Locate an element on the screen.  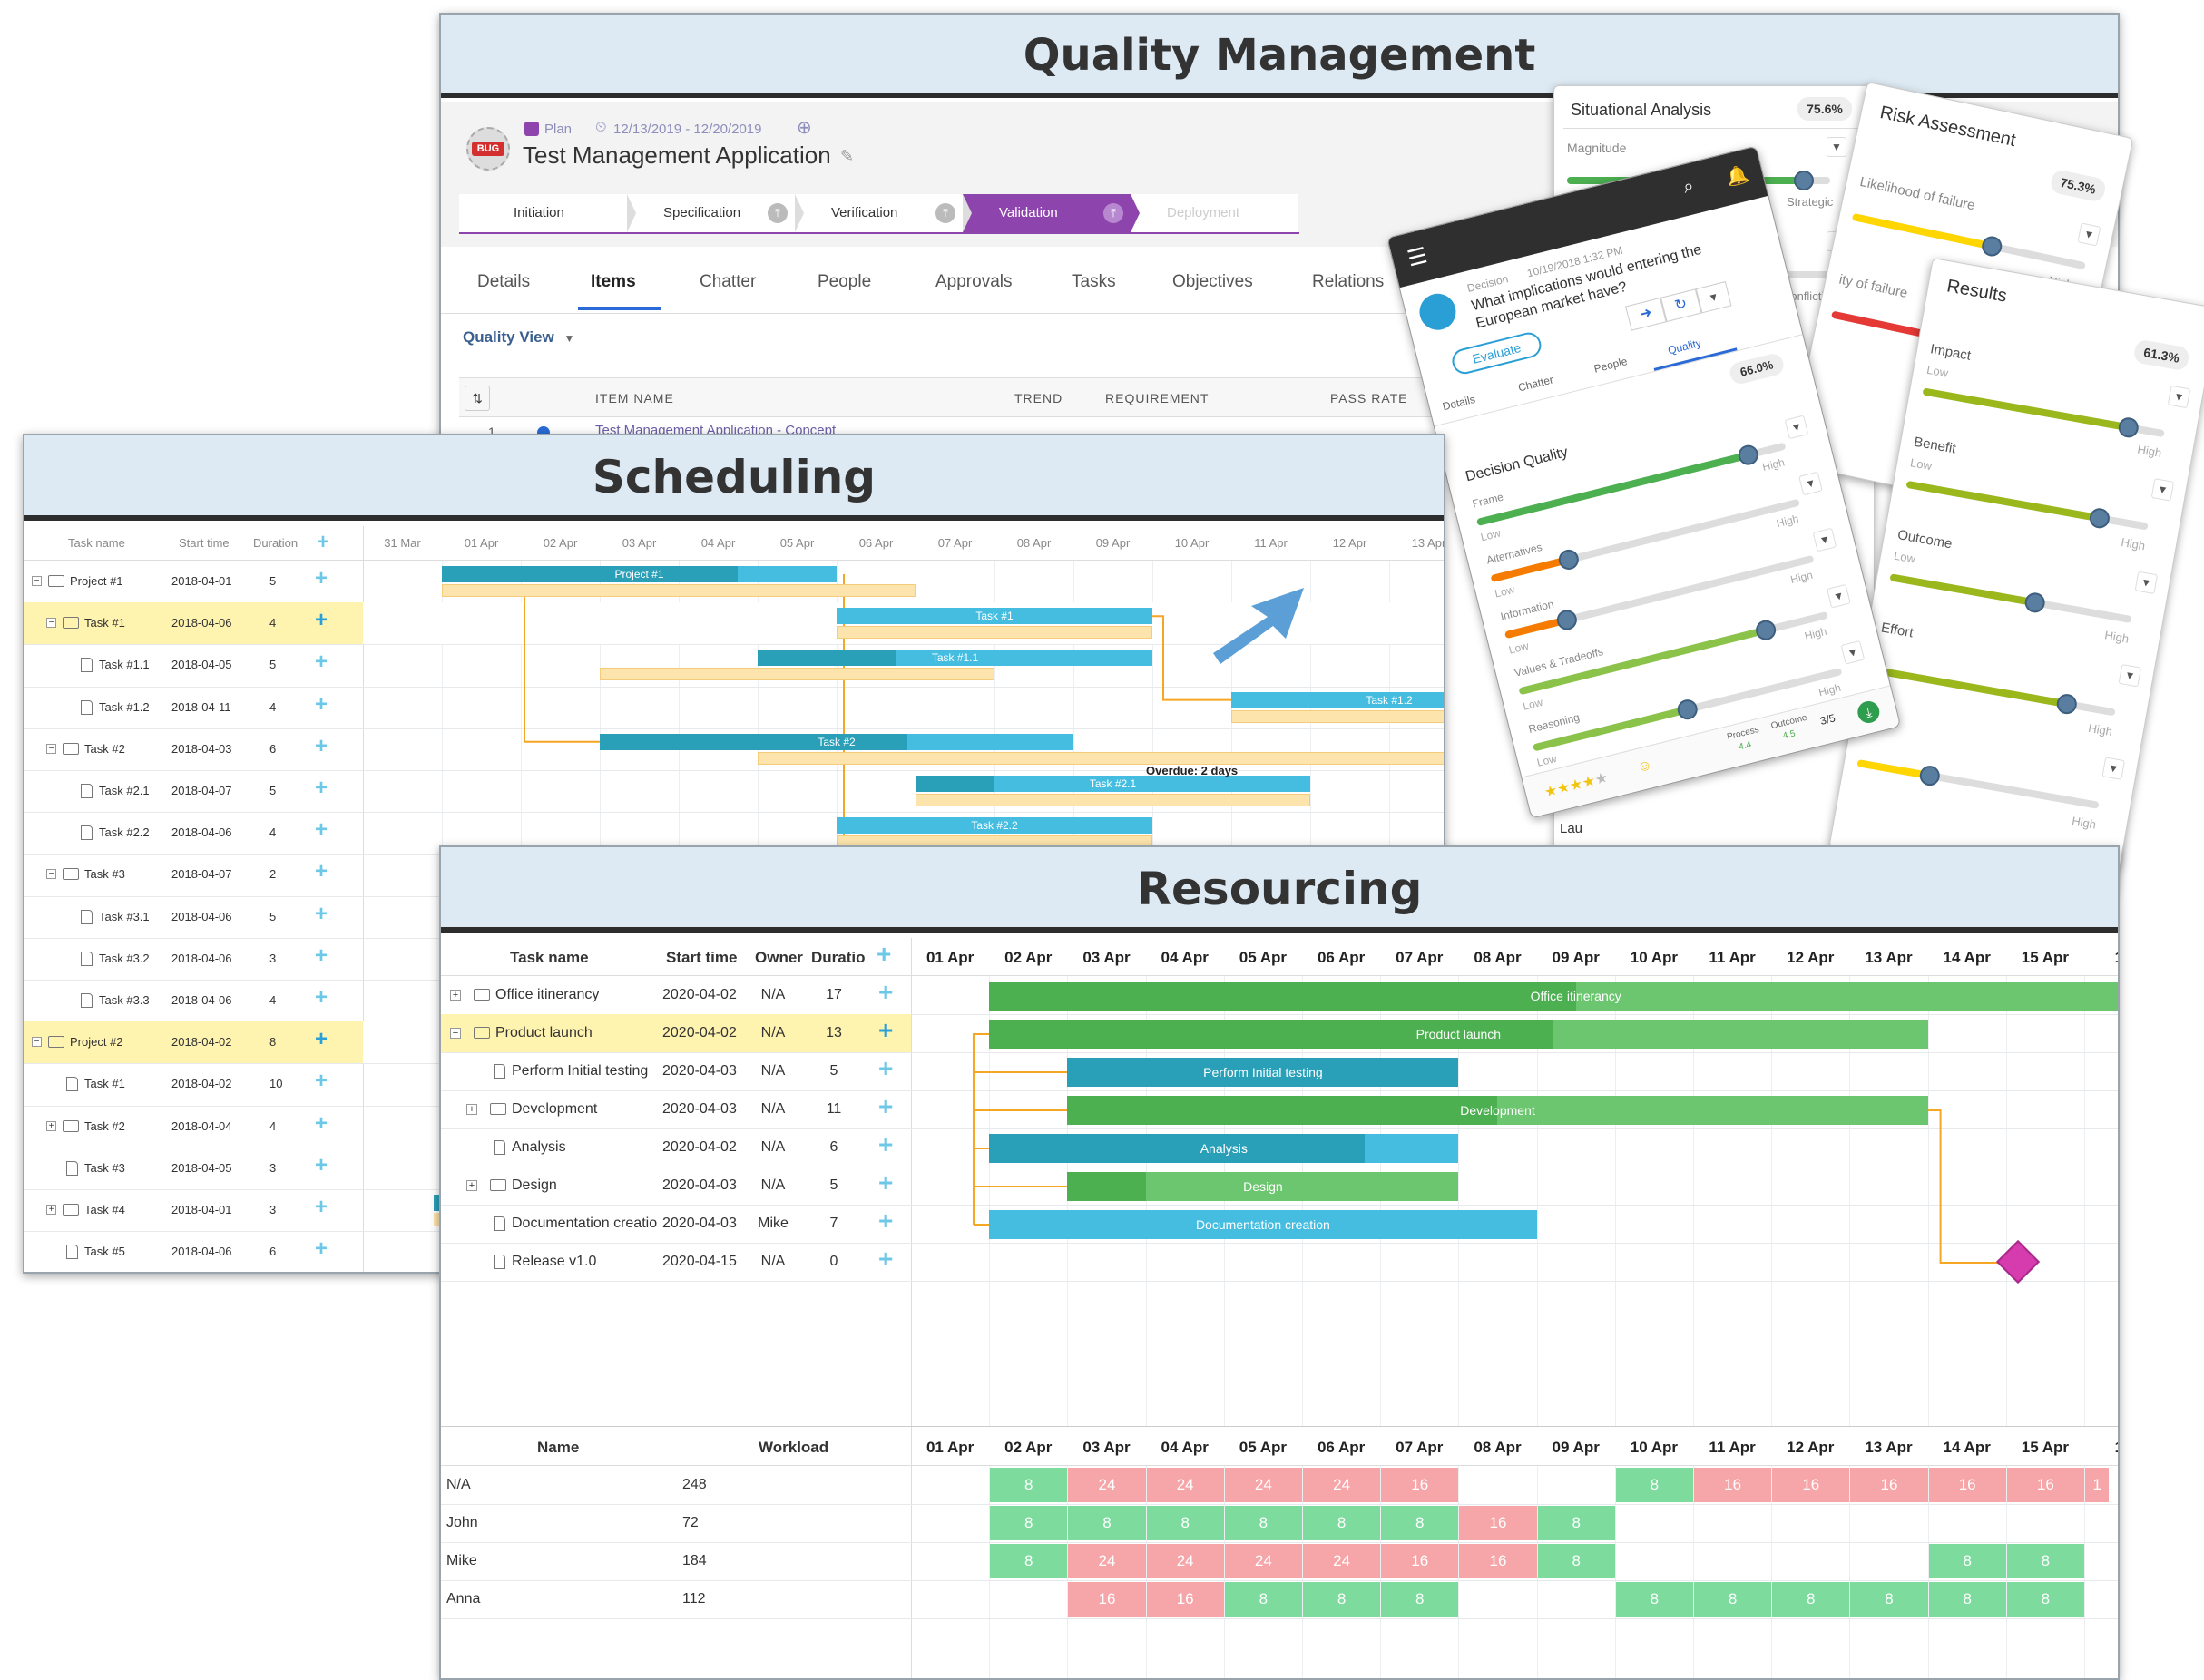
tab-items: Items is located at coordinates (613, 282).